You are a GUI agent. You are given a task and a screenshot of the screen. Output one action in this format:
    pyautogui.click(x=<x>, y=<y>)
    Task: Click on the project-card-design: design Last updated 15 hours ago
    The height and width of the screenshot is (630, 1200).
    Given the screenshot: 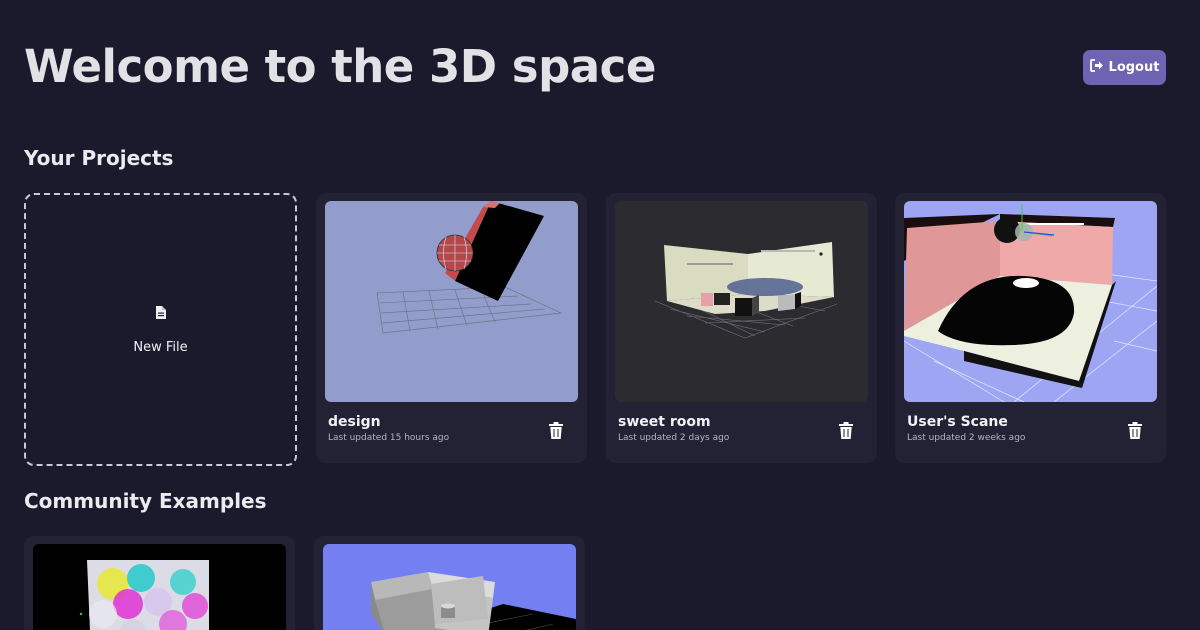 What is the action you would take?
    pyautogui.click(x=451, y=328)
    